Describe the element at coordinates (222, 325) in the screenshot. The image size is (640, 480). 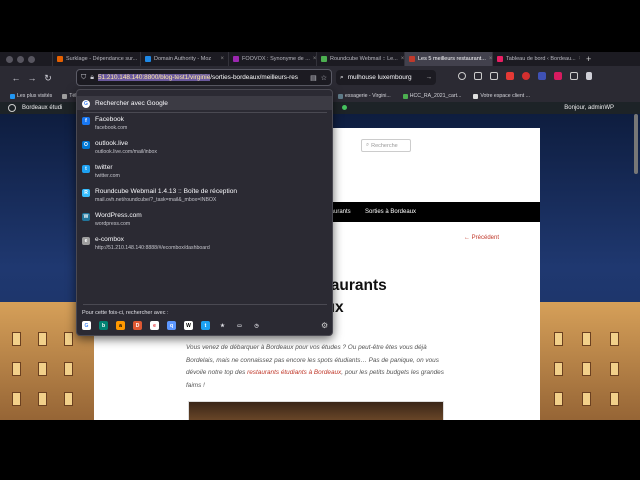
I see `bookmarks-icon: ★` at that location.